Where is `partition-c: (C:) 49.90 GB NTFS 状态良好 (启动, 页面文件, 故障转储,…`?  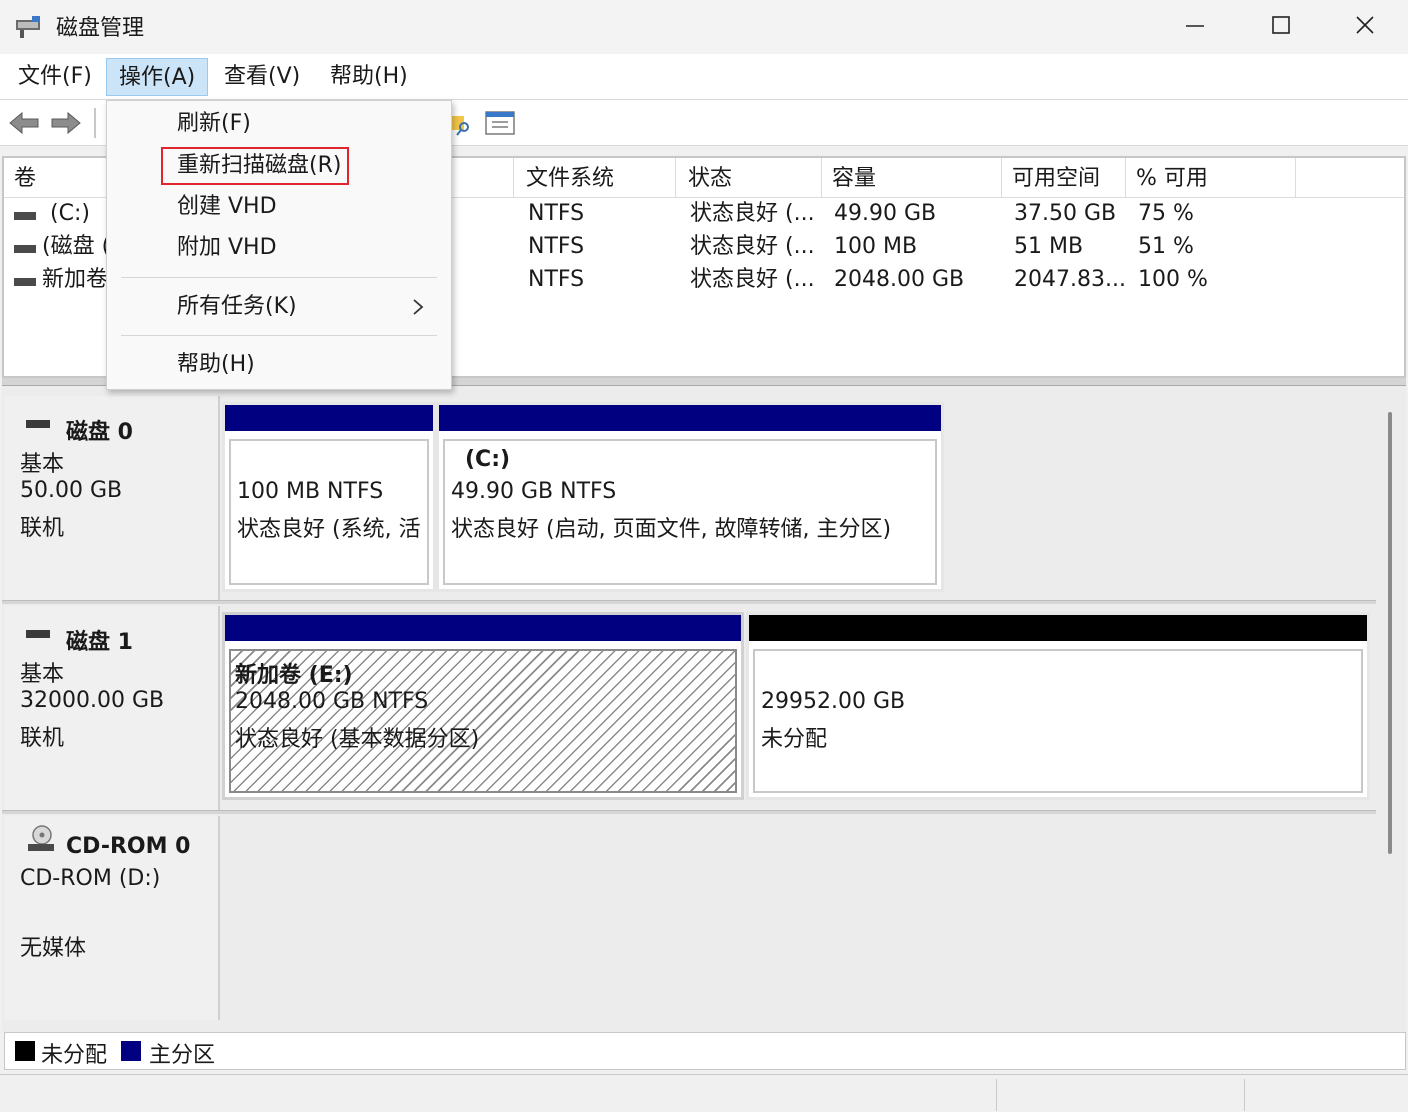
partition-c: (C:) 49.90 GB NTFS 状态良好 (启动, 页面文件, 故障转储,… is located at coordinates (690, 497).